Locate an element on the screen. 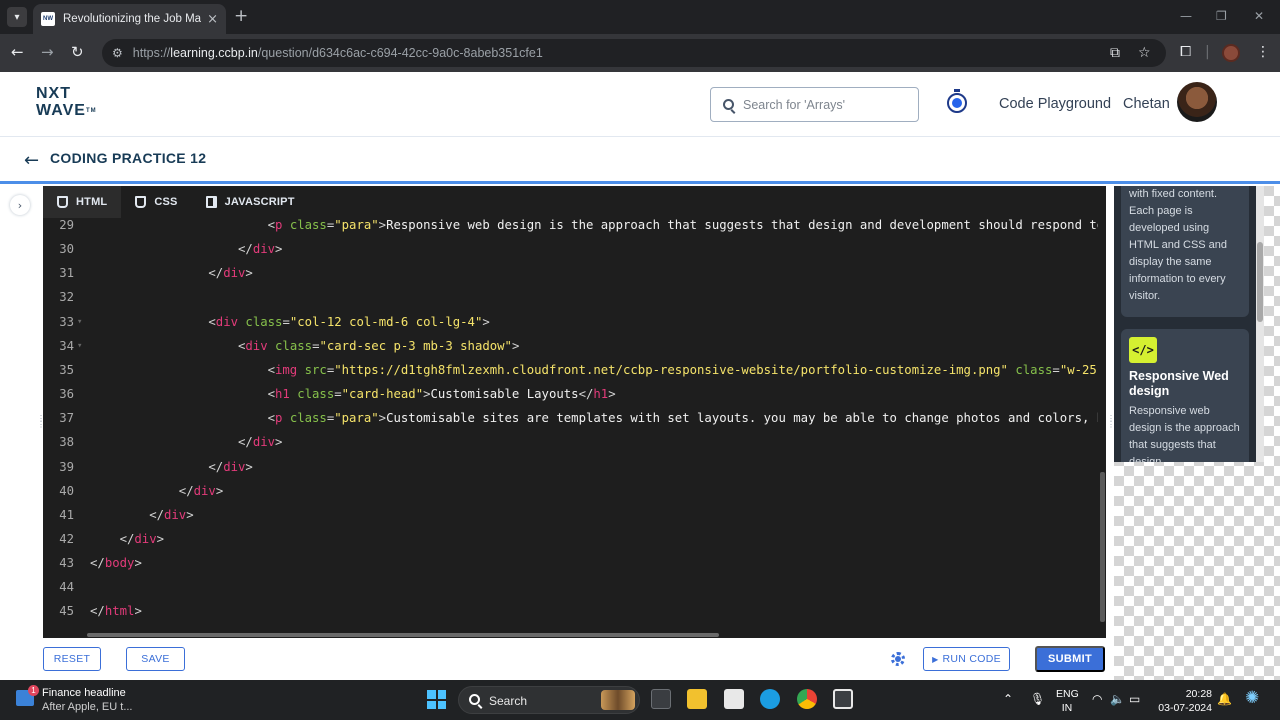  clock-time: 20:28 is located at coordinates (1181, 694).